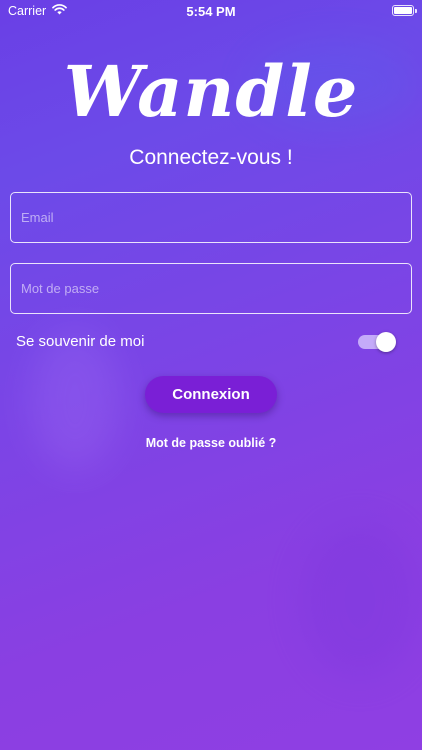 This screenshot has width=422, height=750. I want to click on toggle-knob, so click(386, 342).